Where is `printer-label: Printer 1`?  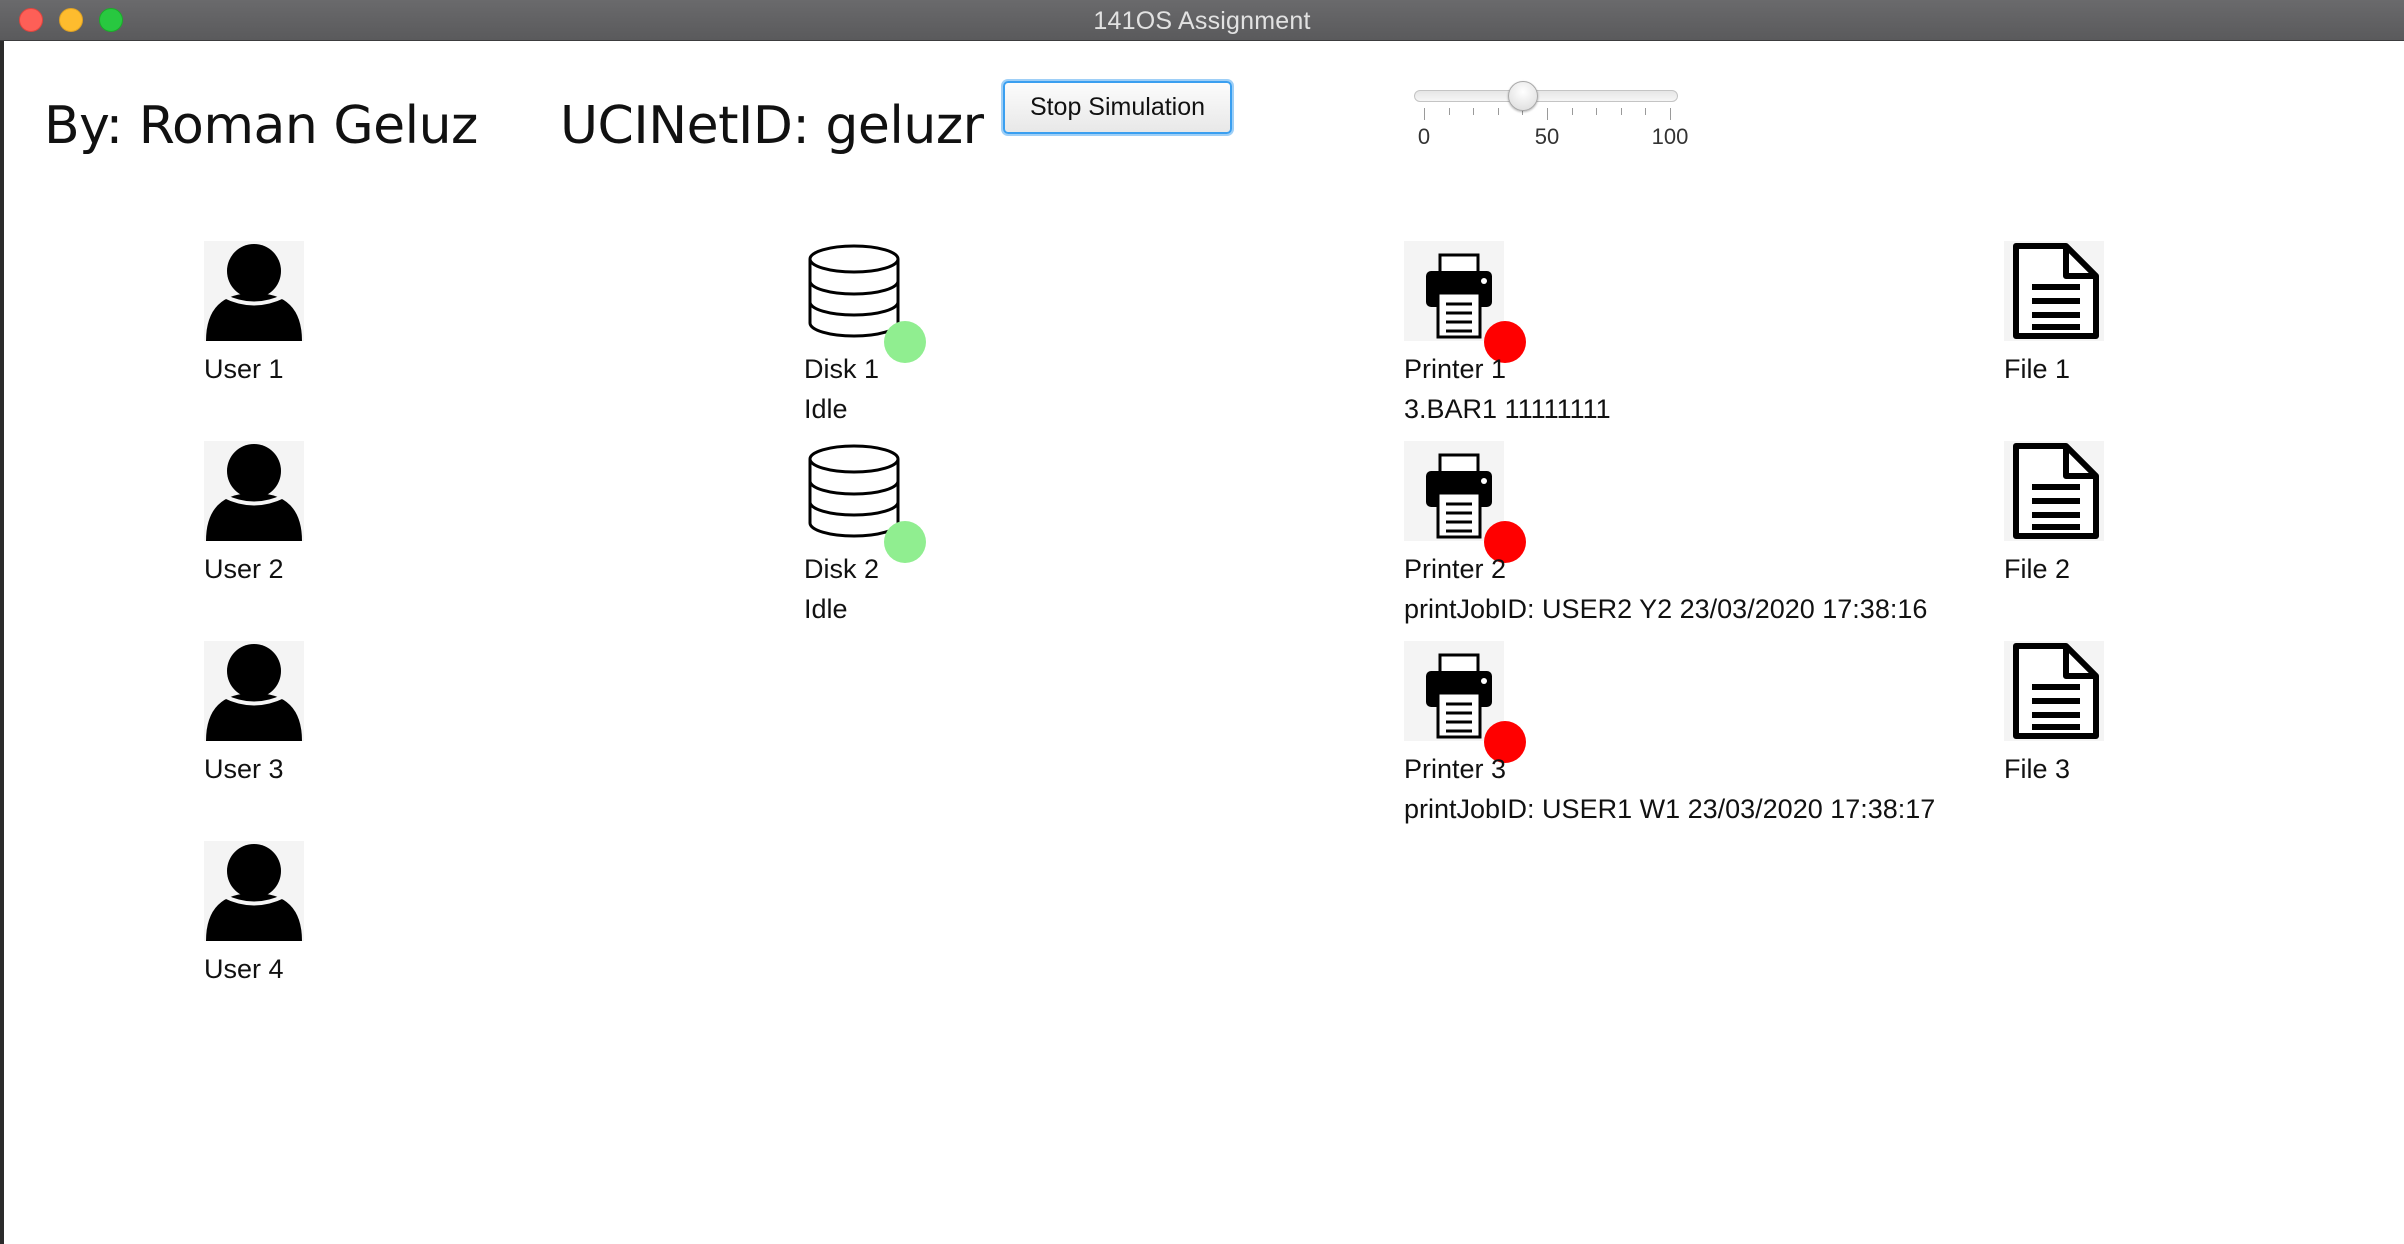
printer-label: Printer 1 is located at coordinates (1455, 369).